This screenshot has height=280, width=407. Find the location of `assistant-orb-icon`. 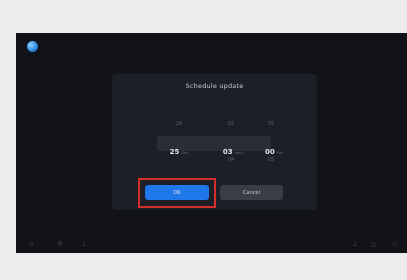

assistant-orb-icon is located at coordinates (32, 46).